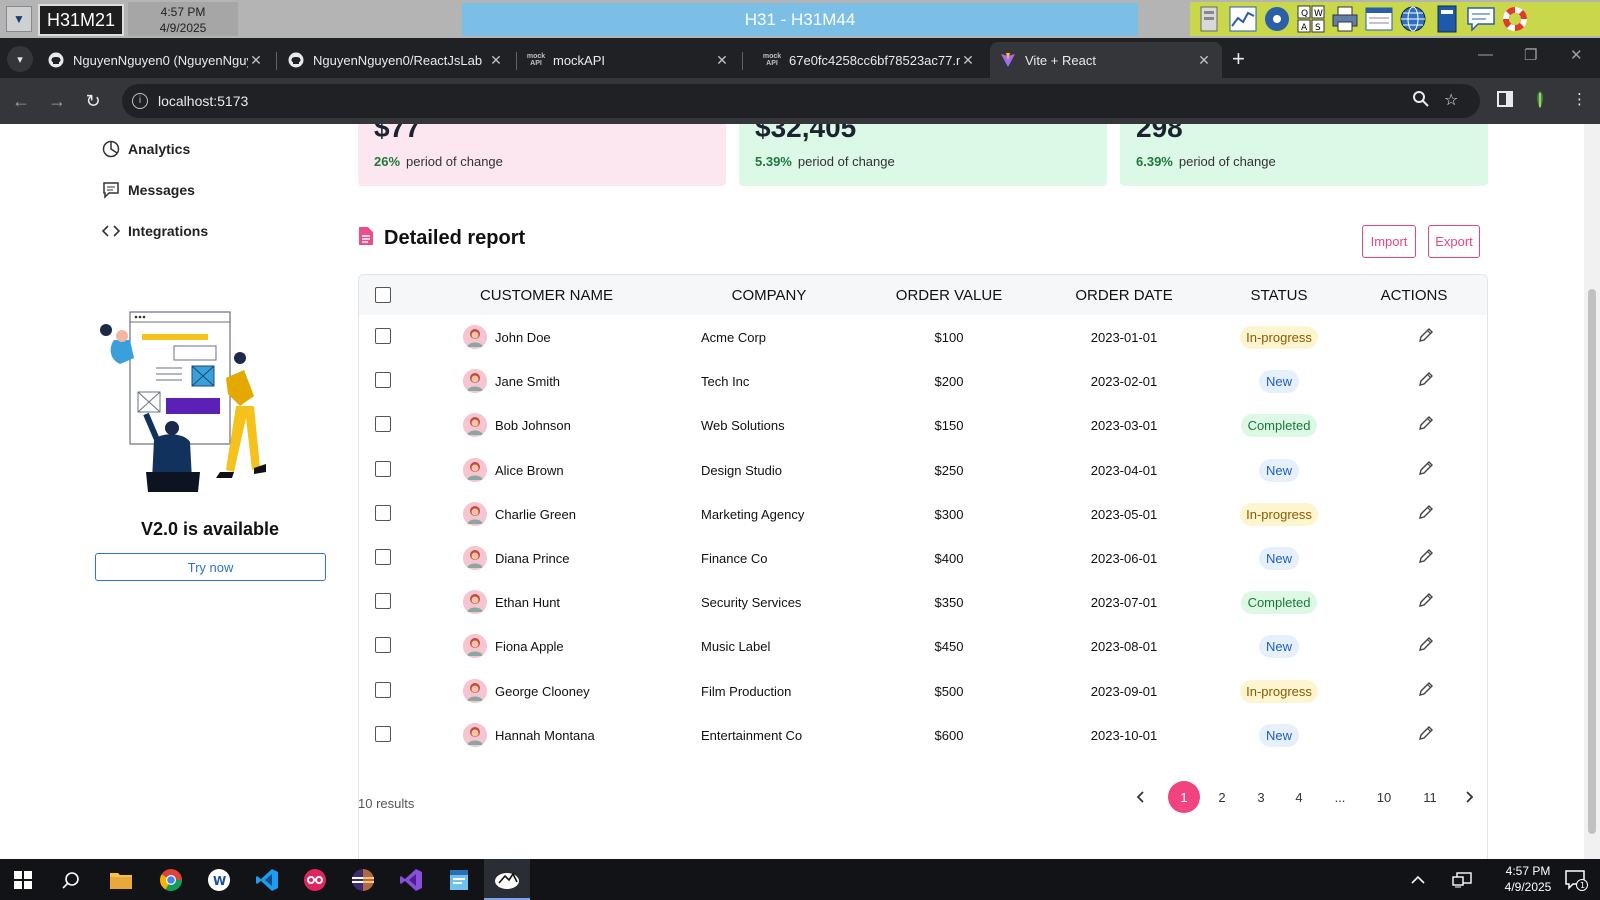 This screenshot has height=900, width=1600. I want to click on scrollbar-thumb, so click(1592, 561).